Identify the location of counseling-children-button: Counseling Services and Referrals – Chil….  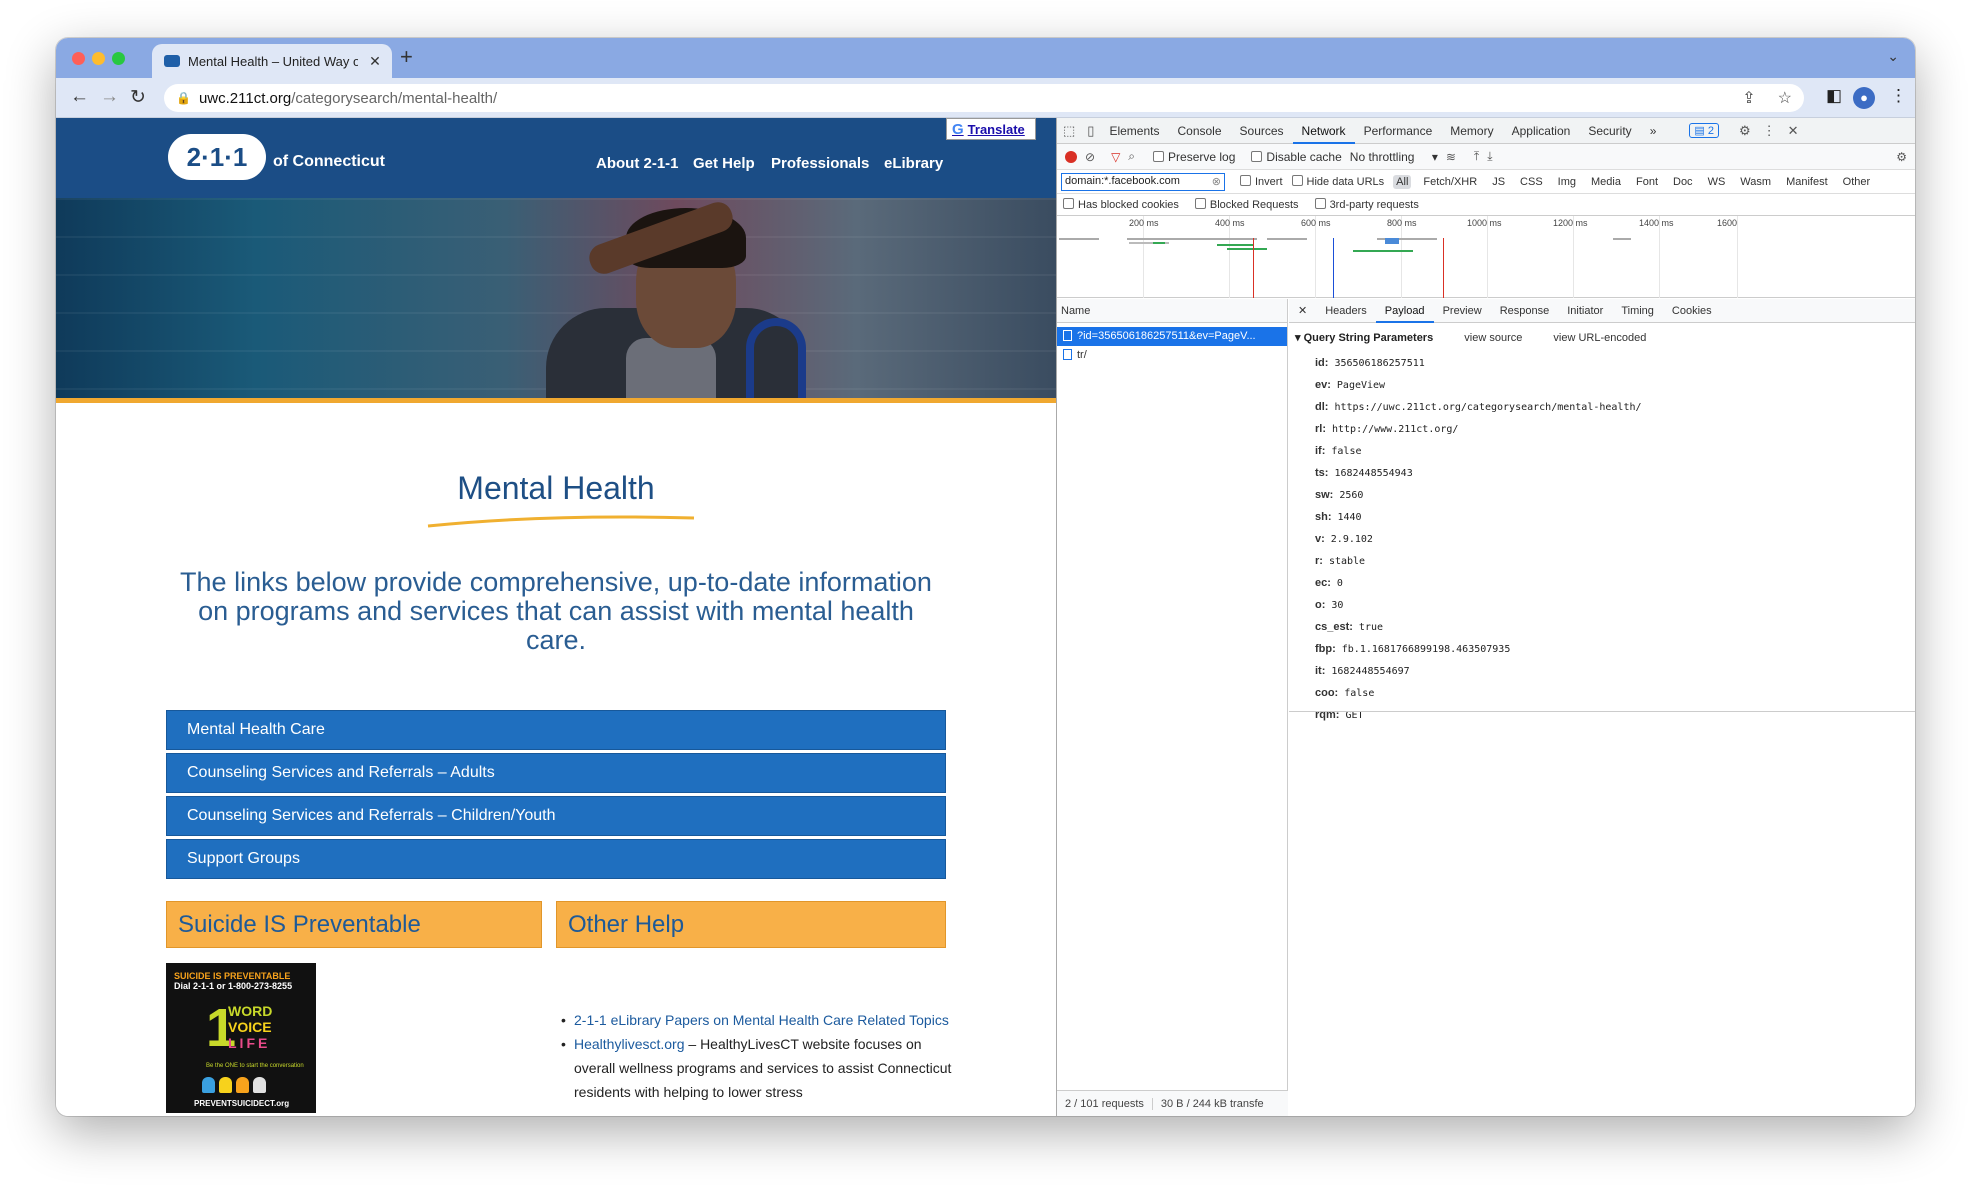
(556, 816).